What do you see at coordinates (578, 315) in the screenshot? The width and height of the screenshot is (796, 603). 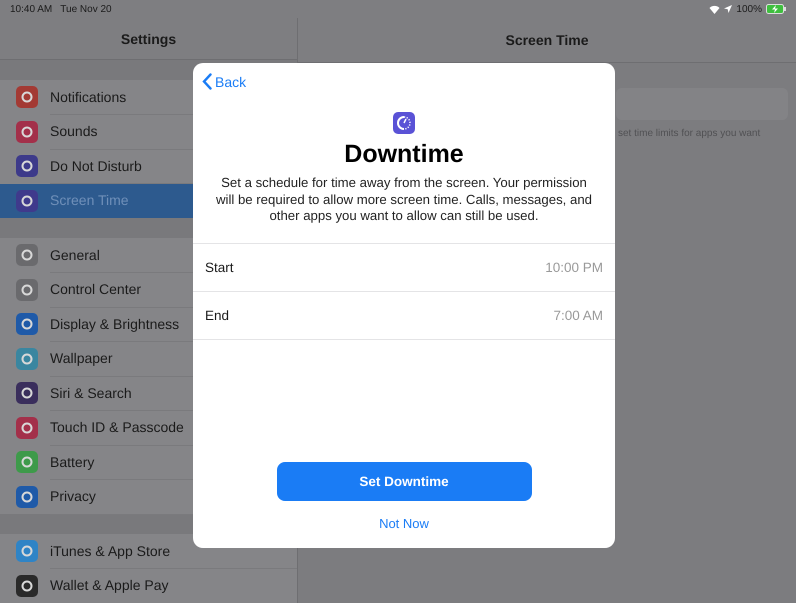 I see `time-value: 7:00 AM` at bounding box center [578, 315].